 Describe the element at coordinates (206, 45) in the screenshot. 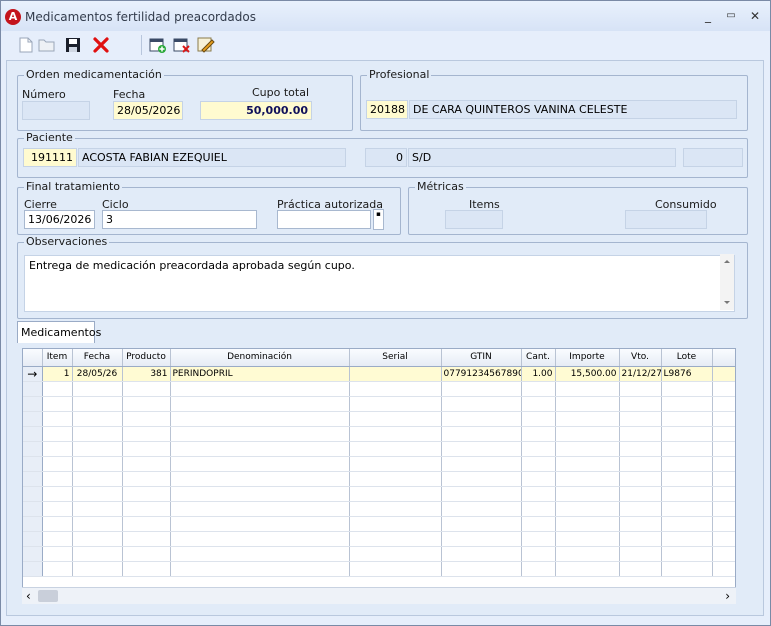

I see `edit-icon` at that location.